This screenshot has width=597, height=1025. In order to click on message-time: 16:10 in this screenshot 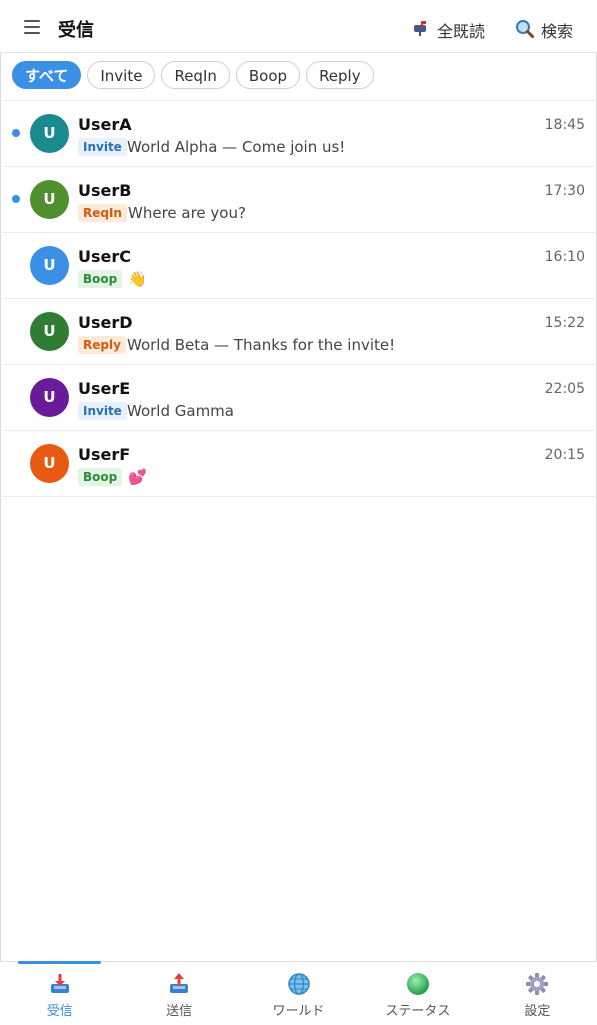, I will do `click(564, 257)`.